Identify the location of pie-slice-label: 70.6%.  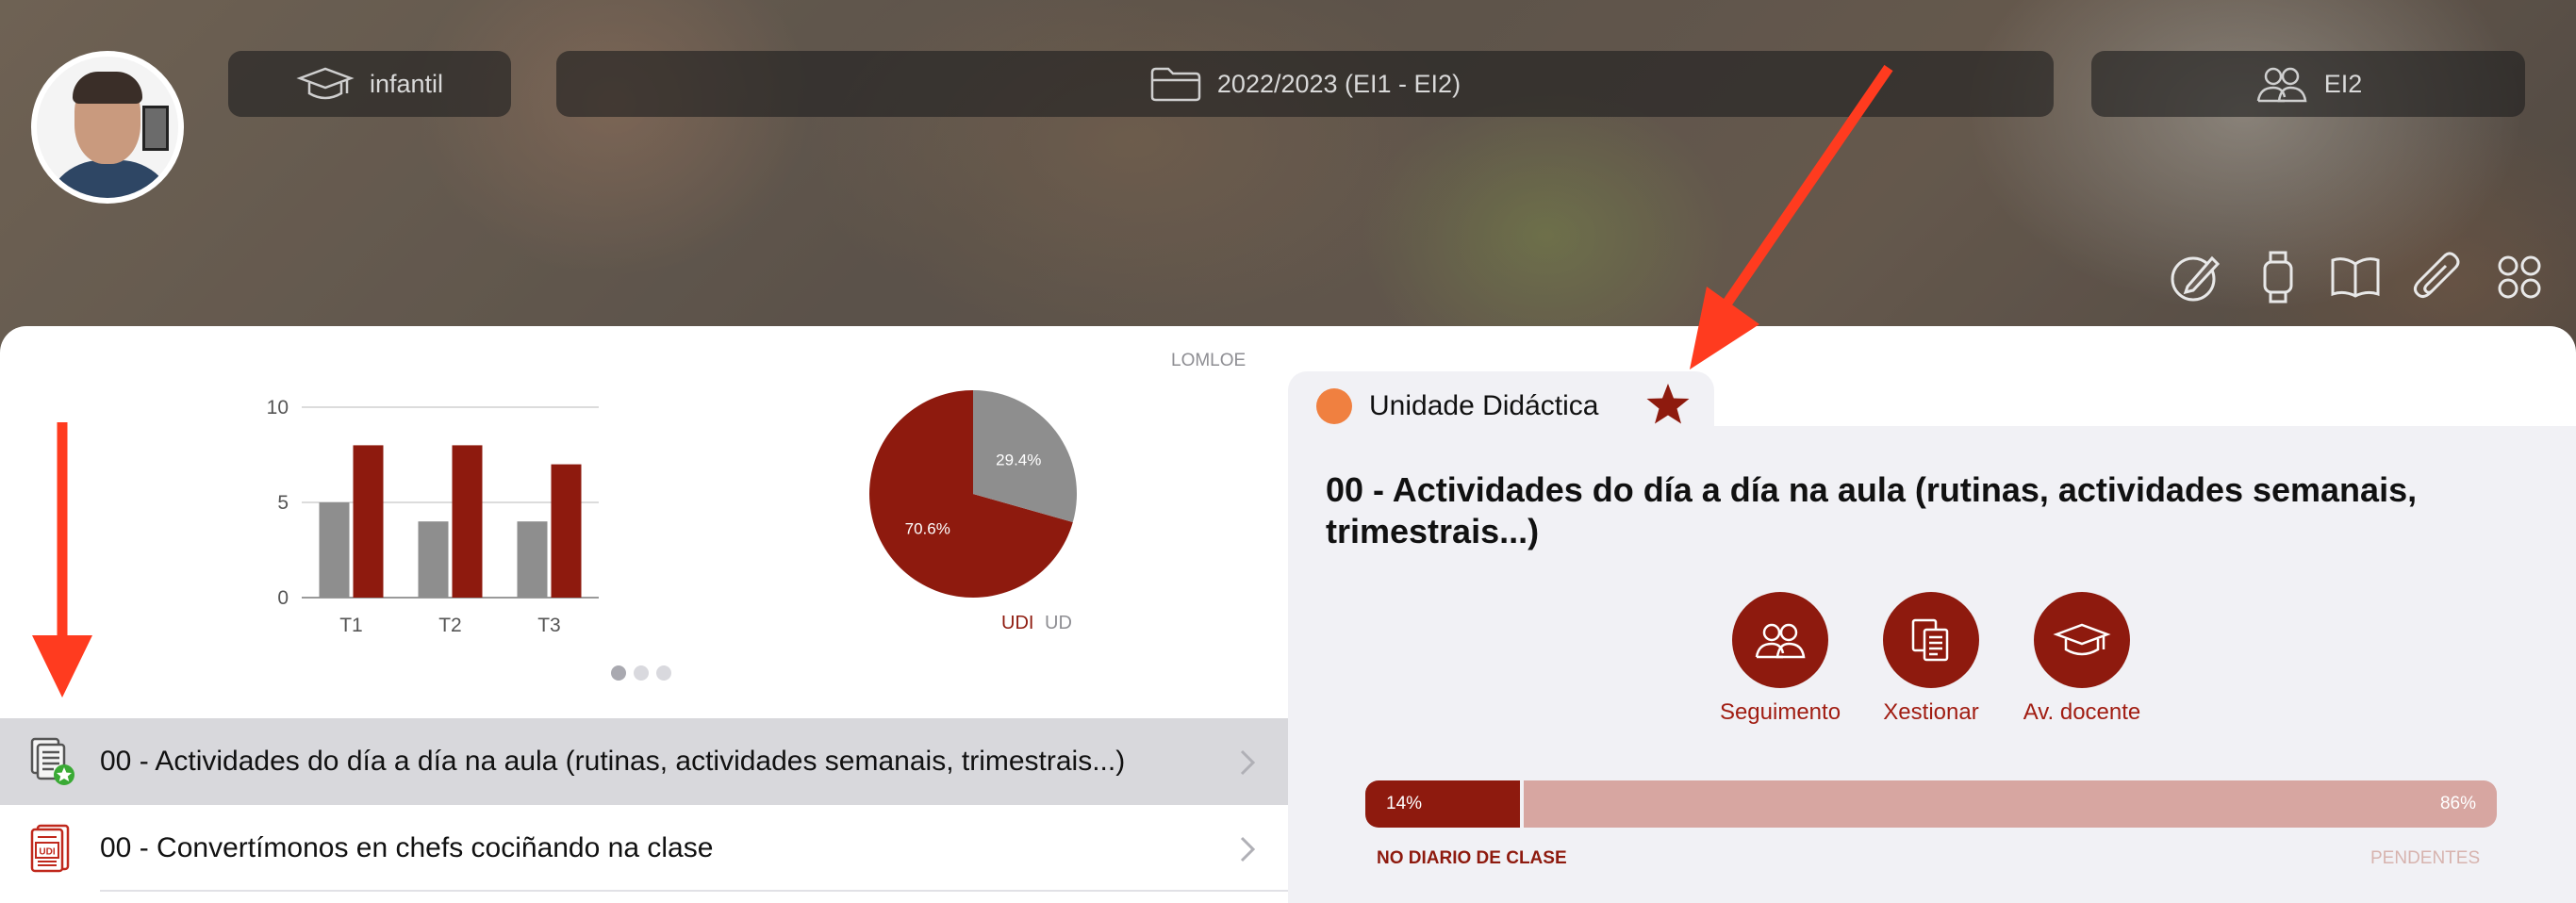
(927, 528).